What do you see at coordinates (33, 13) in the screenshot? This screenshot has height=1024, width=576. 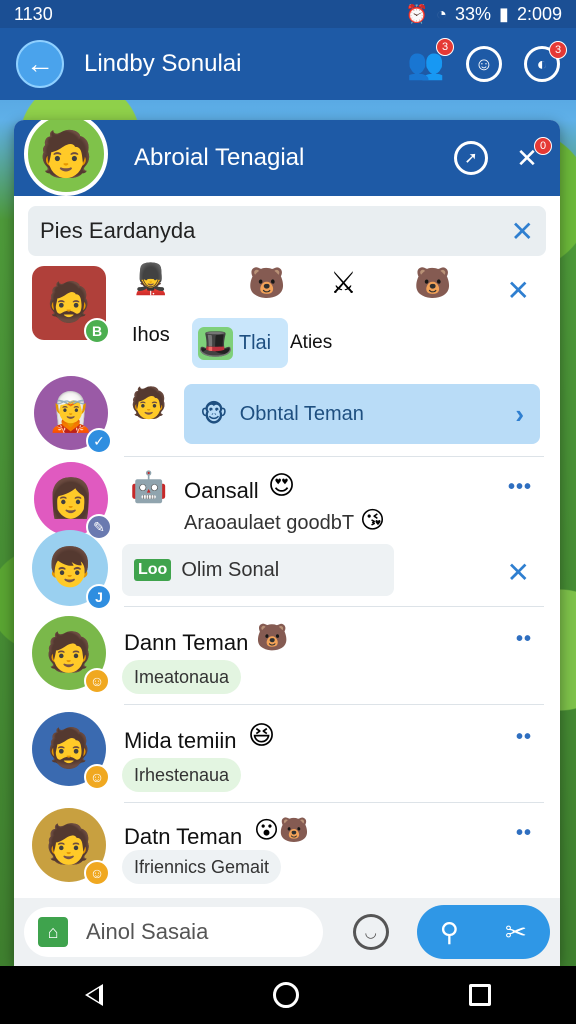 I see `status-time: 1130` at bounding box center [33, 13].